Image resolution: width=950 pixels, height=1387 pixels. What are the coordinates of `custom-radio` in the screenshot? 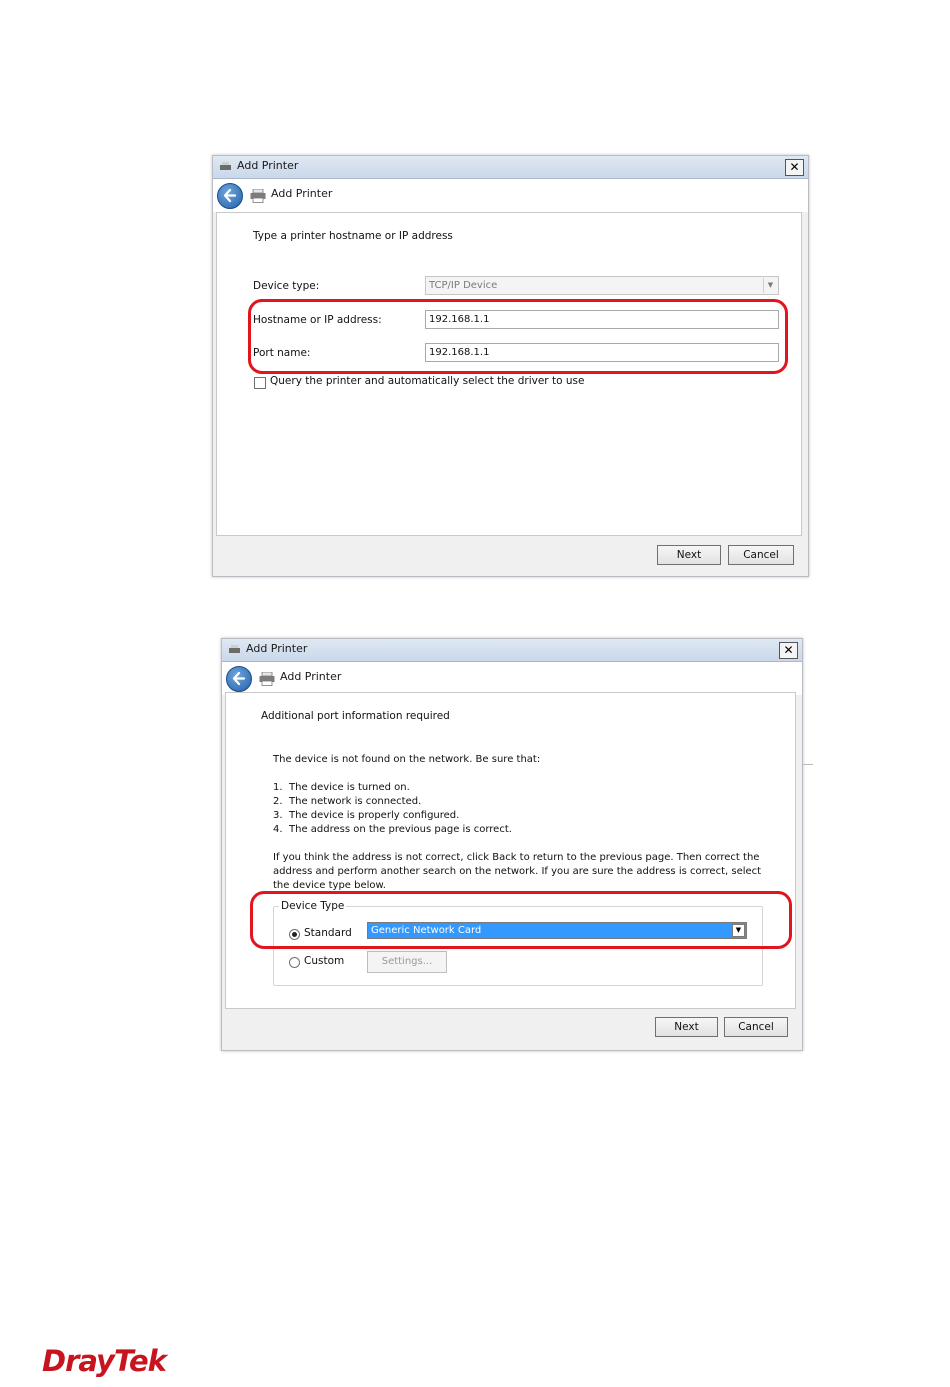 It's located at (294, 962).